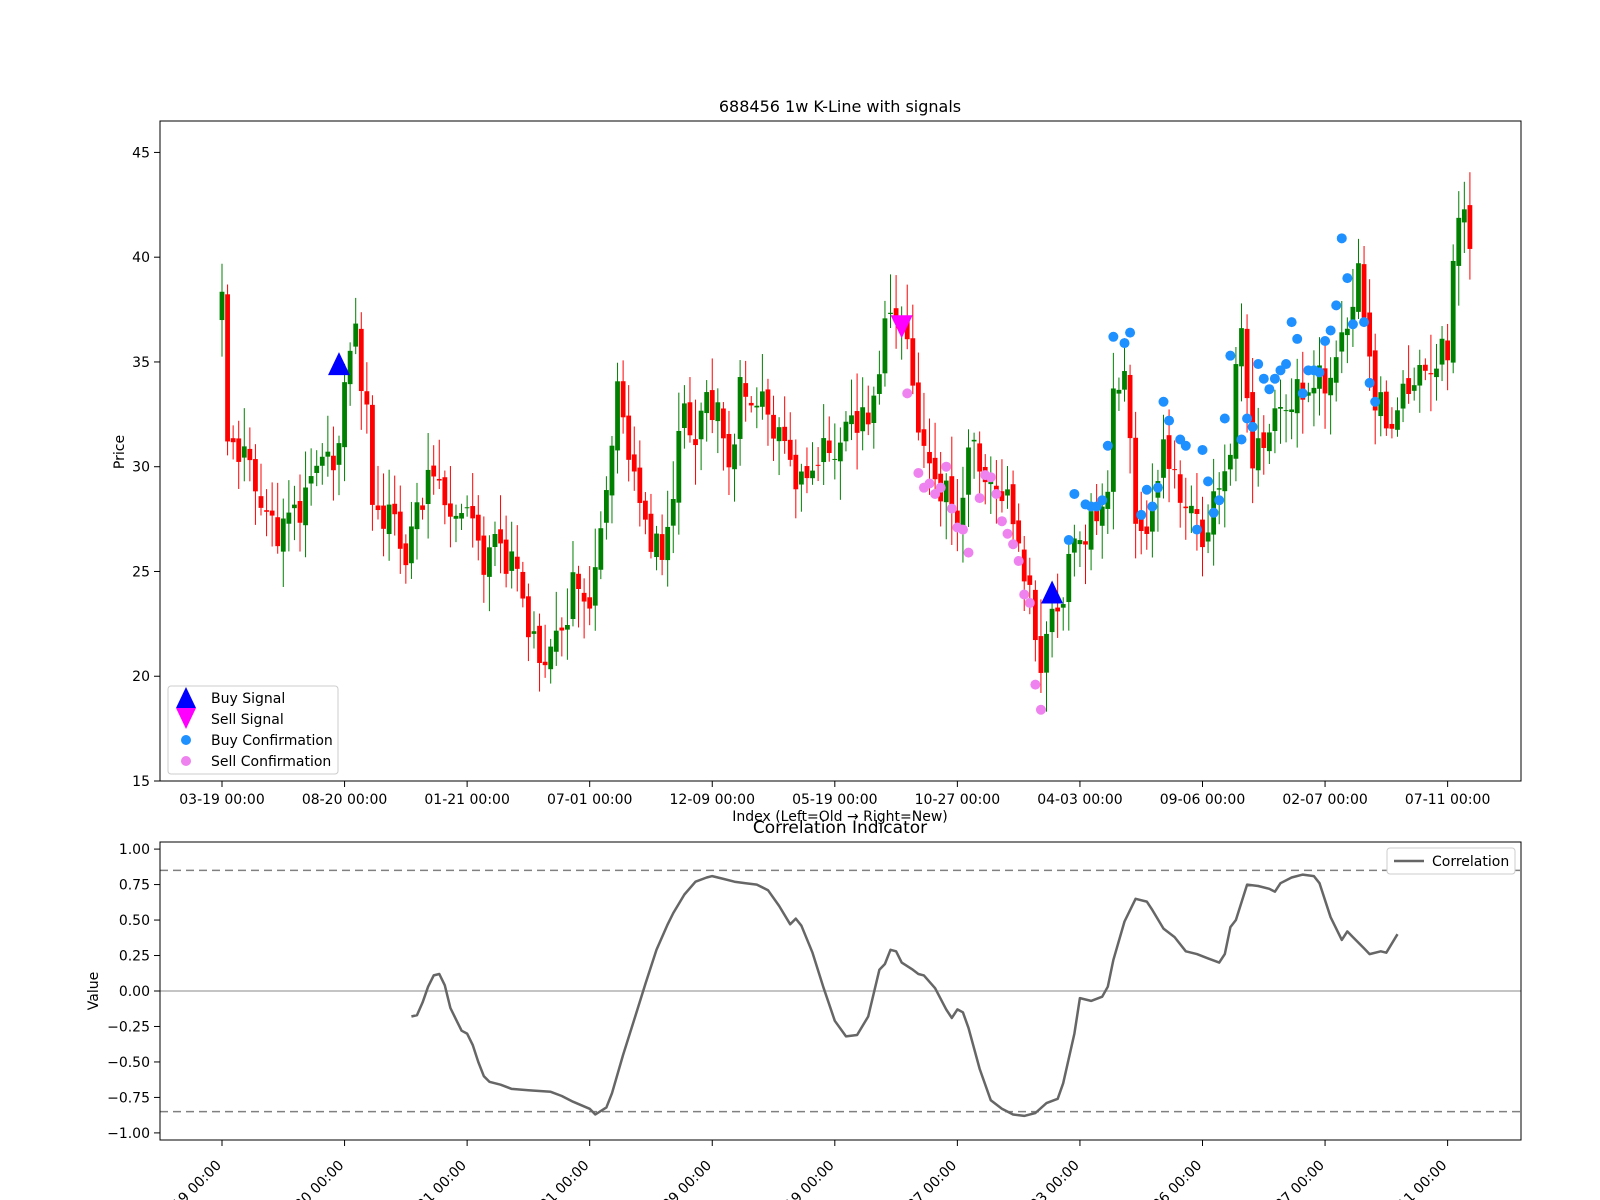 This screenshot has width=1600, height=1200. What do you see at coordinates (957, 800) in the screenshot?
I see `kline-x-tick-label: 10-27 00:00` at bounding box center [957, 800].